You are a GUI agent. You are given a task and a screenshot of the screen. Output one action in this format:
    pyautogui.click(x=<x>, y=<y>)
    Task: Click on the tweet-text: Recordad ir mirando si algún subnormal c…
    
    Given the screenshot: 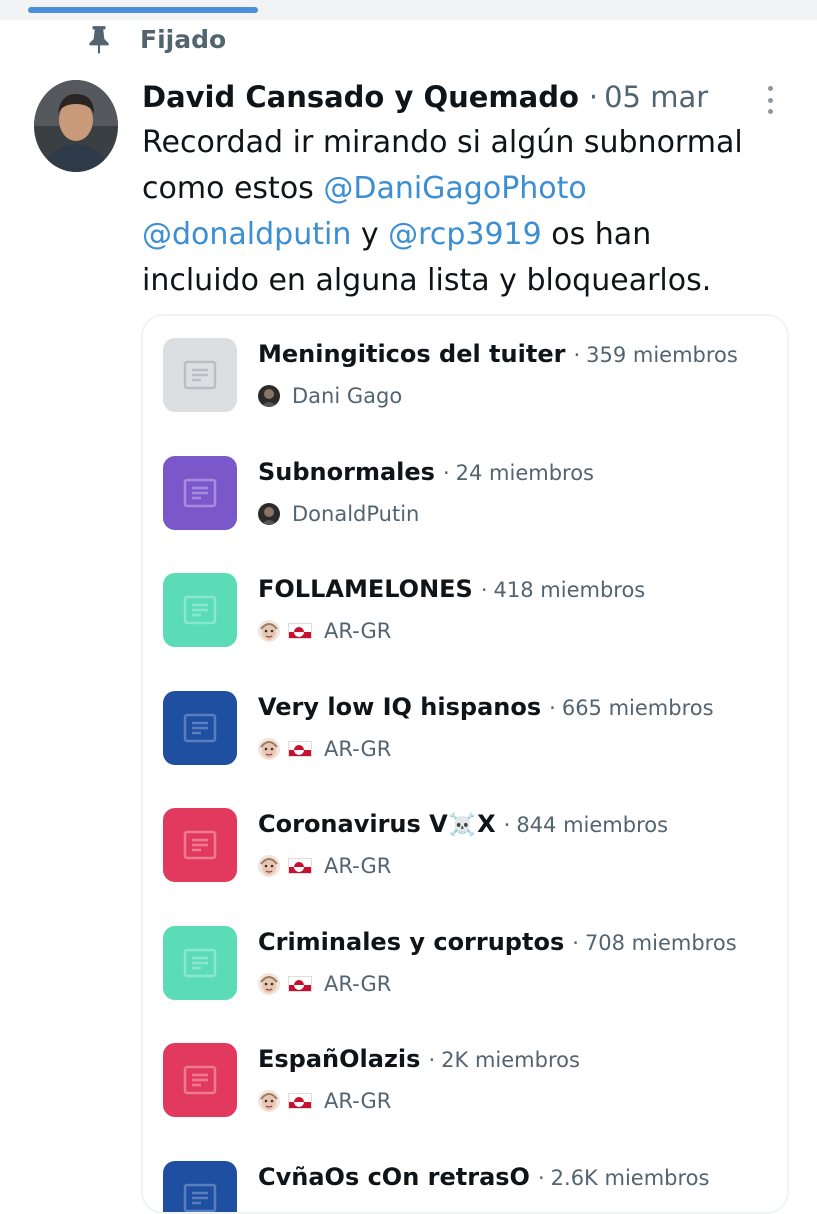 What is the action you would take?
    pyautogui.click(x=462, y=212)
    